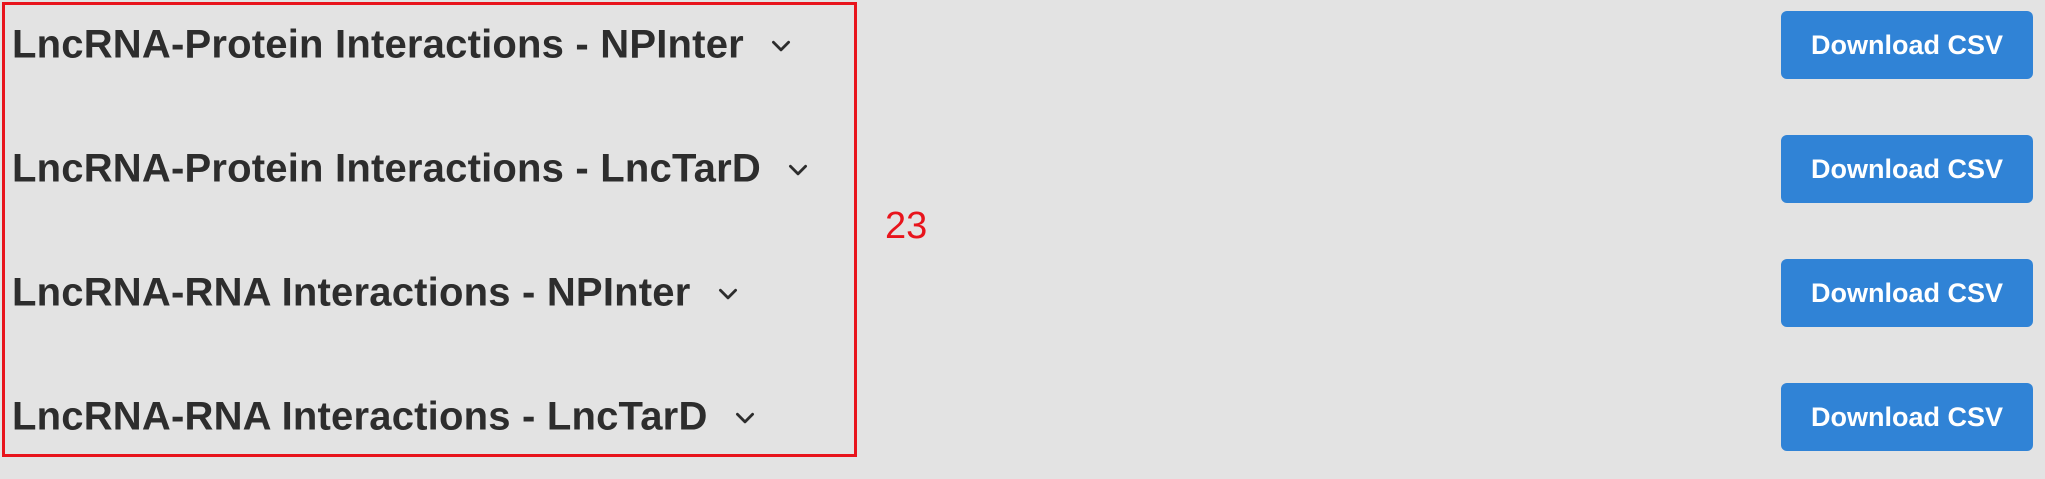 This screenshot has width=2045, height=479. Describe the element at coordinates (378, 44) in the screenshot. I see `section-title: LncRNA-Protein Interactions - NPInter` at that location.